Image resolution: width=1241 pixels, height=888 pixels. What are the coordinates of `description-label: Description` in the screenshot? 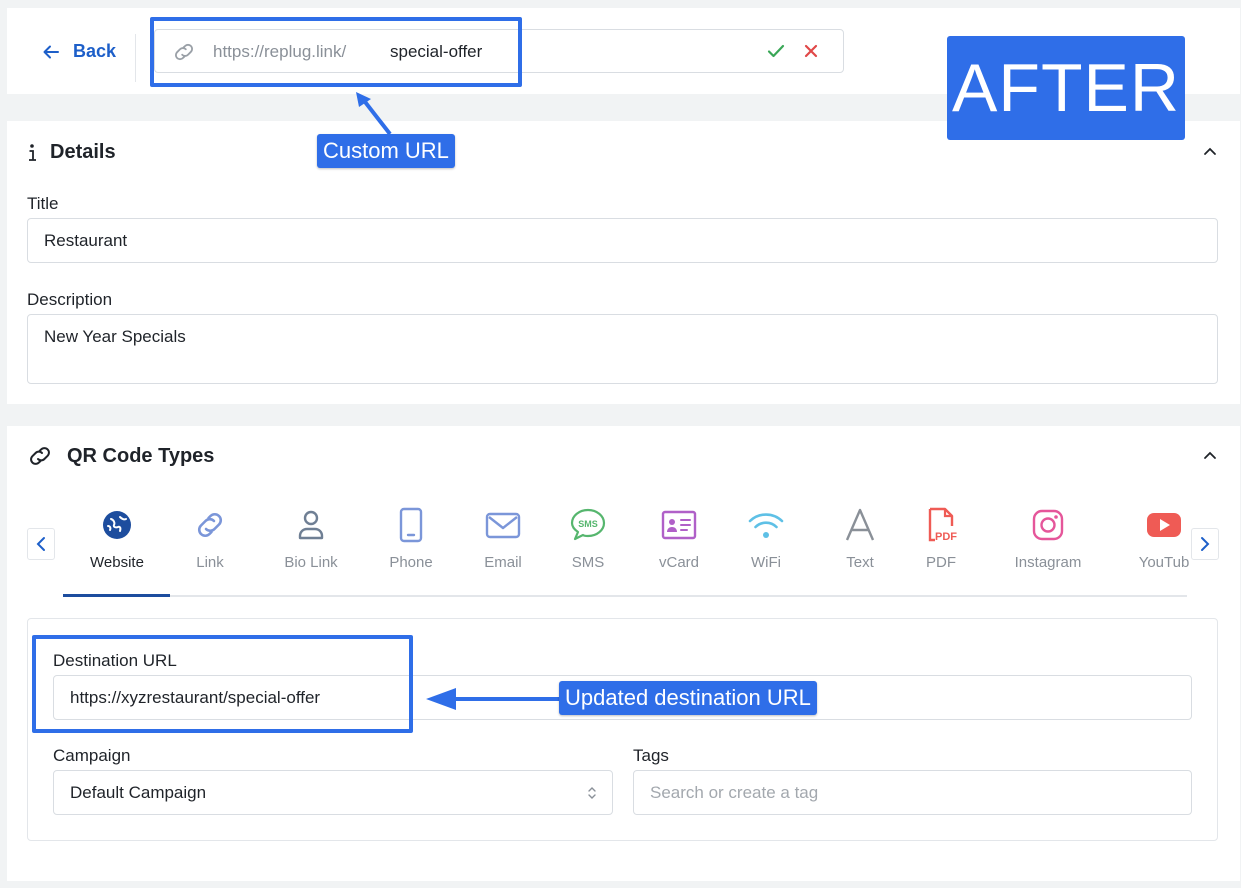 It's located at (70, 299).